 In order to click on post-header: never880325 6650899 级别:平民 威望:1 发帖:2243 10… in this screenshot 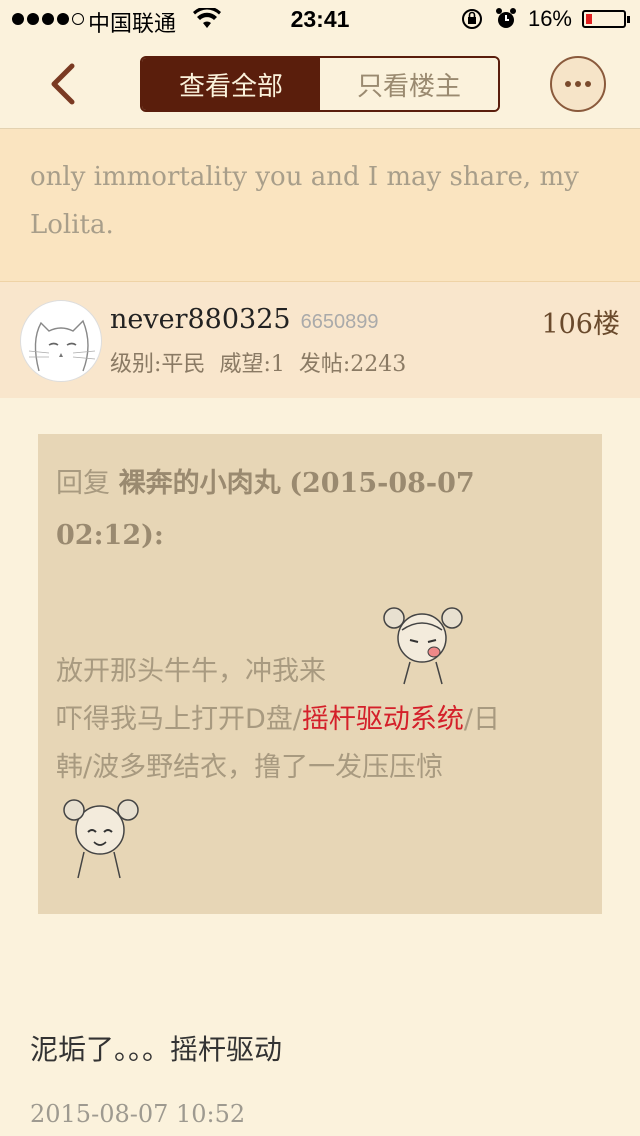, I will do `click(320, 340)`.